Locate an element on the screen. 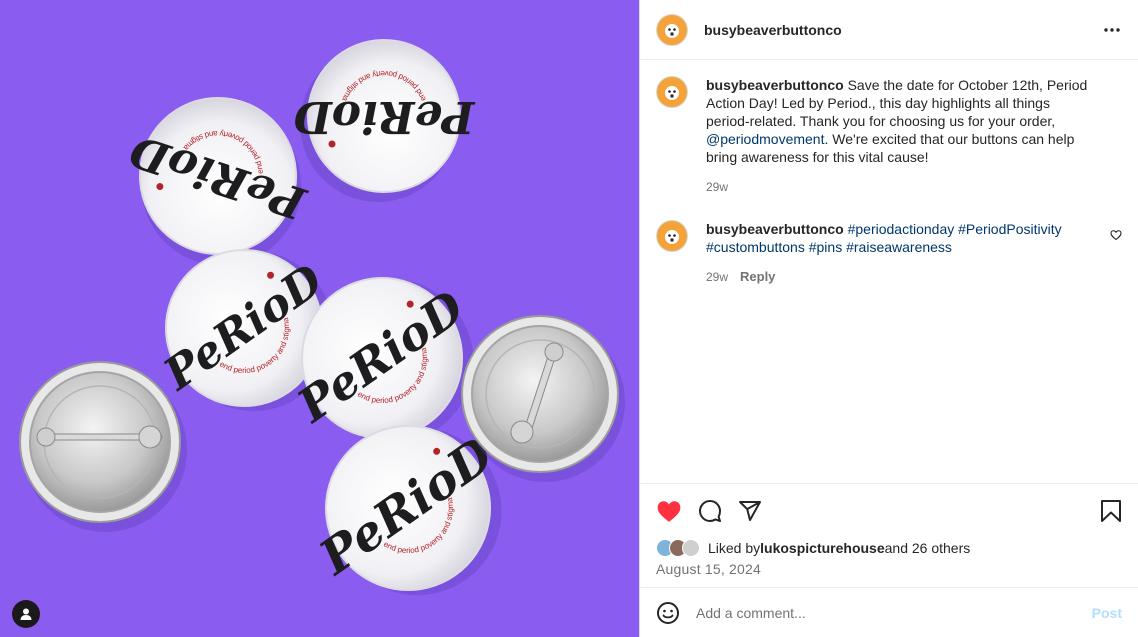  post-header: busybeaverbuttonco is located at coordinates (889, 30).